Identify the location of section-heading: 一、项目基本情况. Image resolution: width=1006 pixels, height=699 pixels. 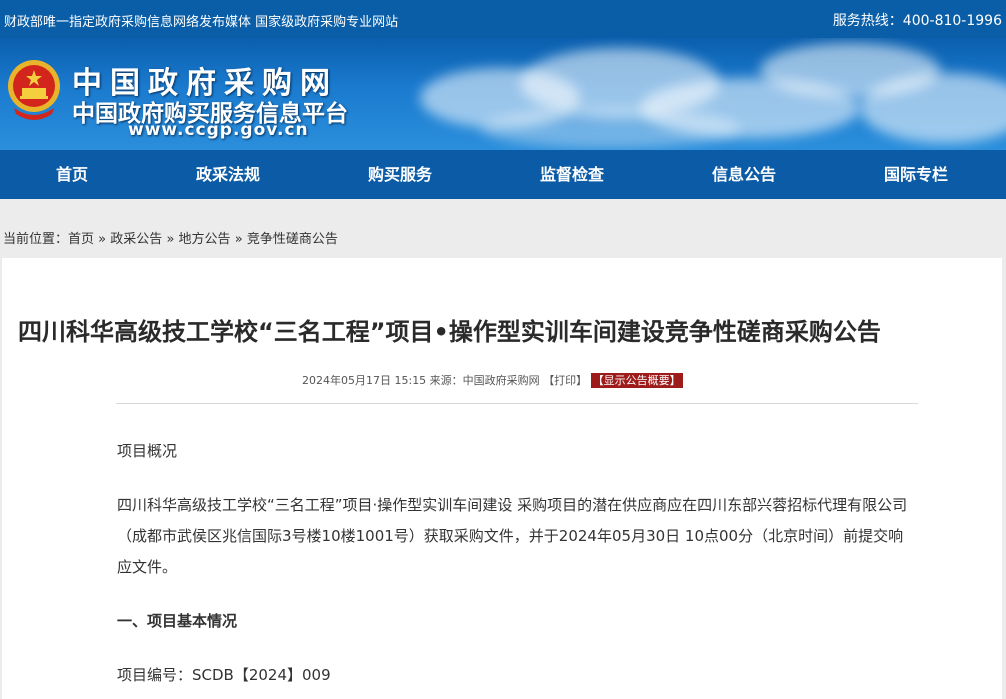
(177, 621).